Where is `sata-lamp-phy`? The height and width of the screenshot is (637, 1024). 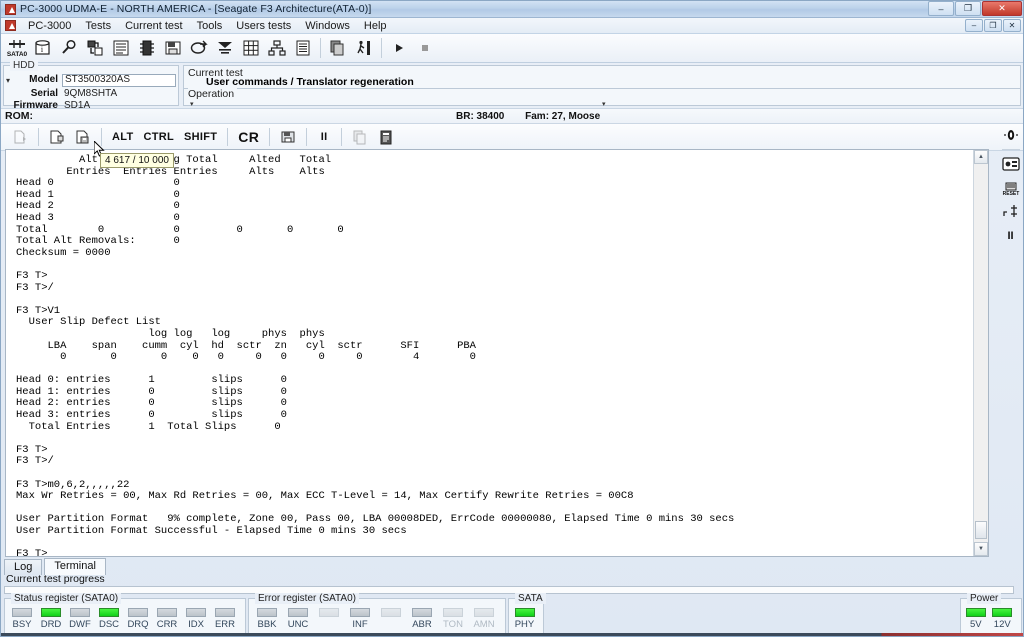 sata-lamp-phy is located at coordinates (524, 612).